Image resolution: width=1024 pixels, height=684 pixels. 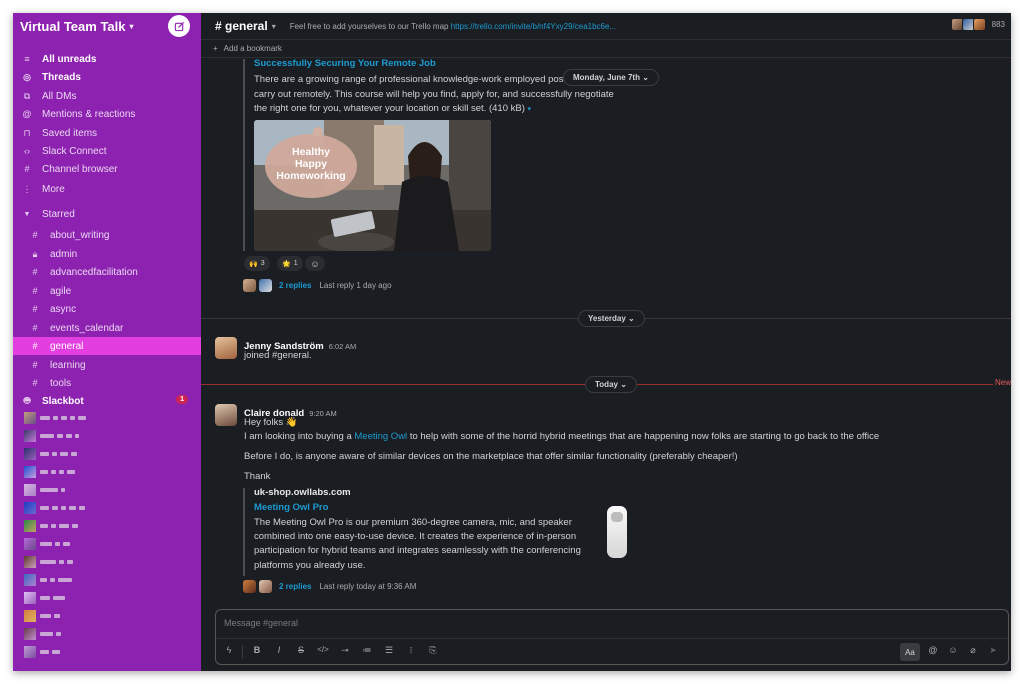 I want to click on starred-section-header: ▼ Starred, so click(x=107, y=214).